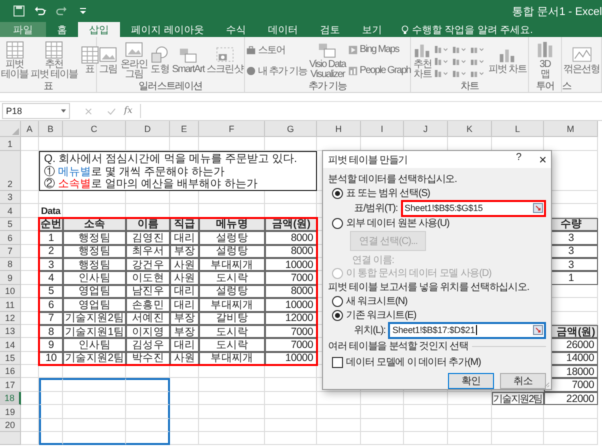  What do you see at coordinates (379, 70) in the screenshot?
I see `ribbon-button: People Graph` at bounding box center [379, 70].